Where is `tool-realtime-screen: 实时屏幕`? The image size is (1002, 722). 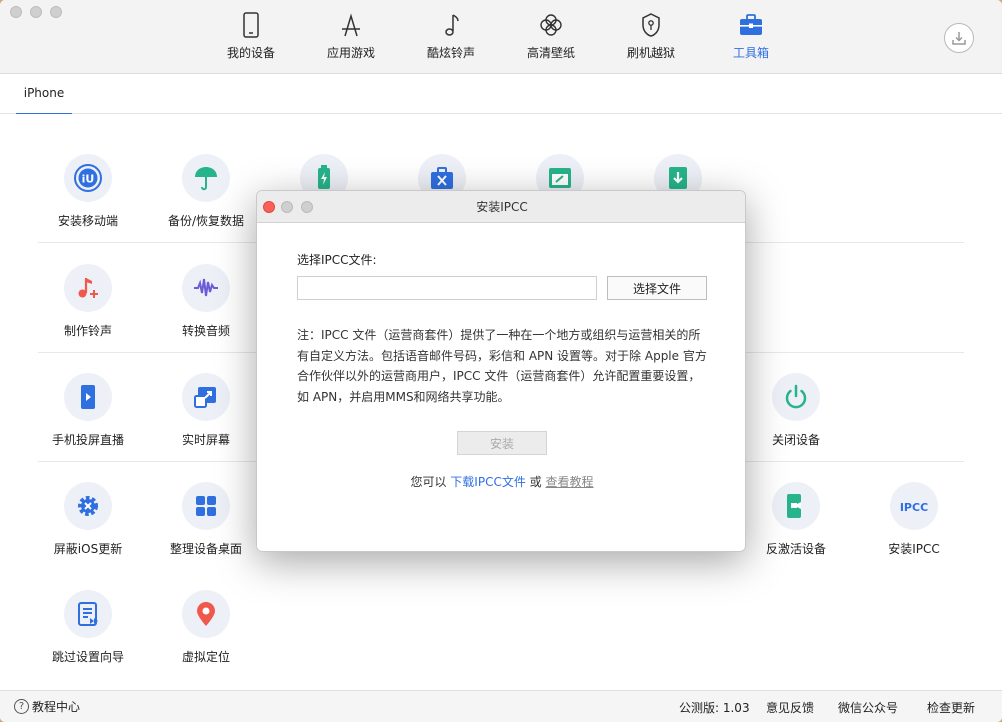
tool-realtime-screen: 实时屏幕 is located at coordinates (206, 418).